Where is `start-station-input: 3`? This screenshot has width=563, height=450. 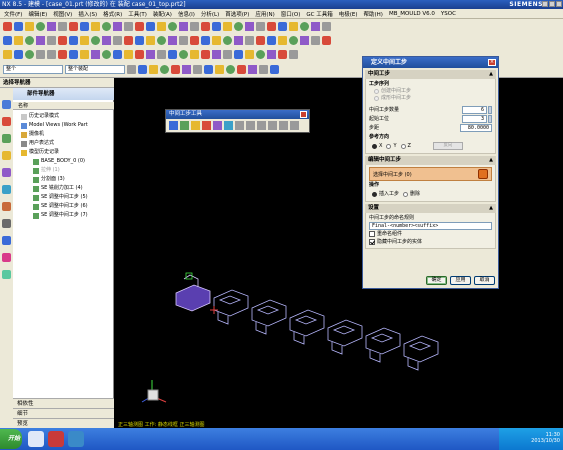 start-station-input: 3 is located at coordinates (474, 118).